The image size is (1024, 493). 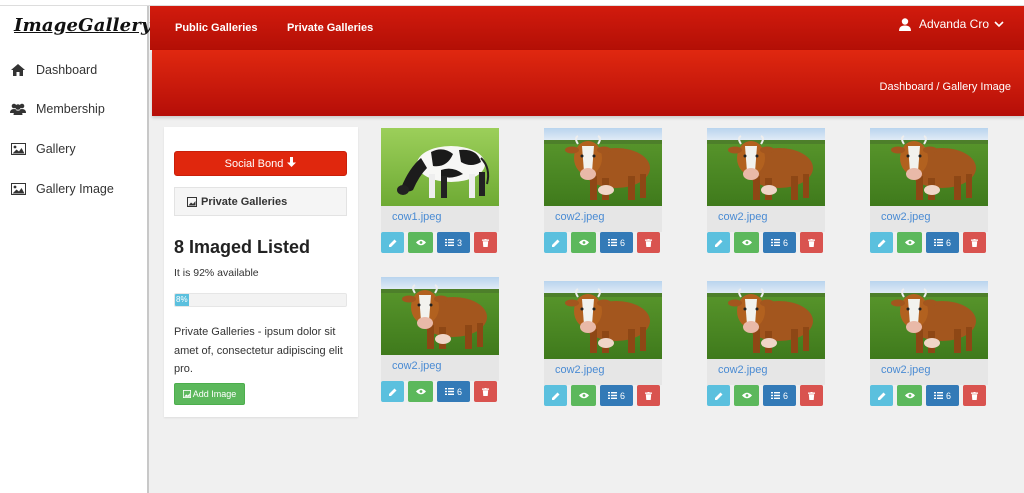 I want to click on availability-text: It is 92% available, so click(x=216, y=273).